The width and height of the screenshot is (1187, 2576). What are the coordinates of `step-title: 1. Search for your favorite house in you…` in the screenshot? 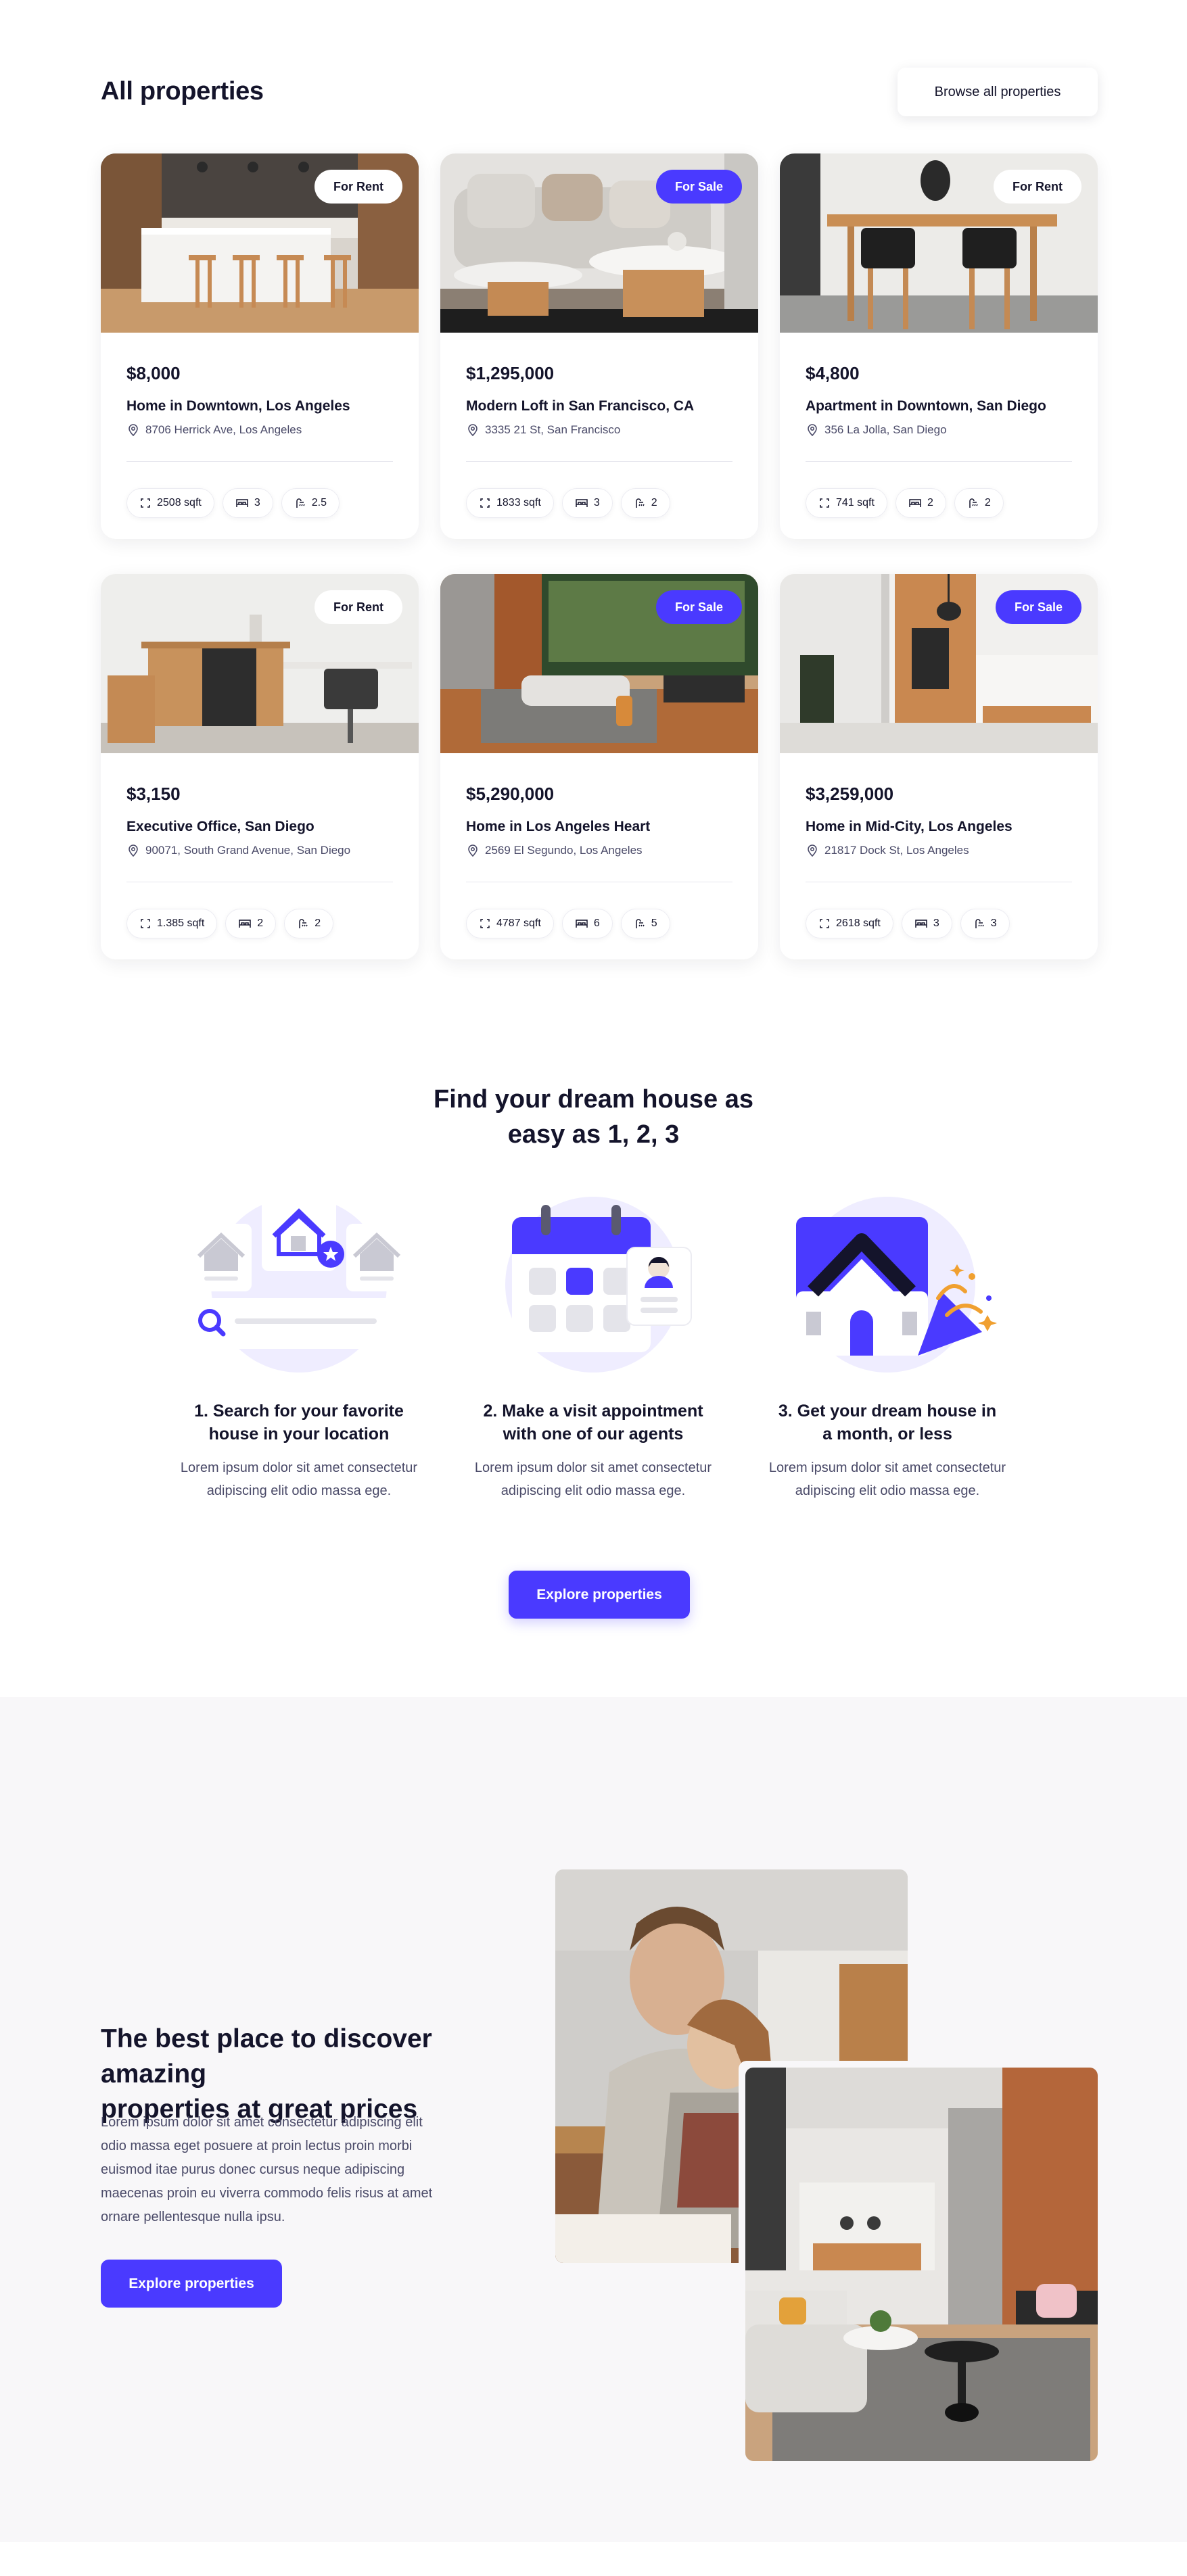 It's located at (299, 1423).